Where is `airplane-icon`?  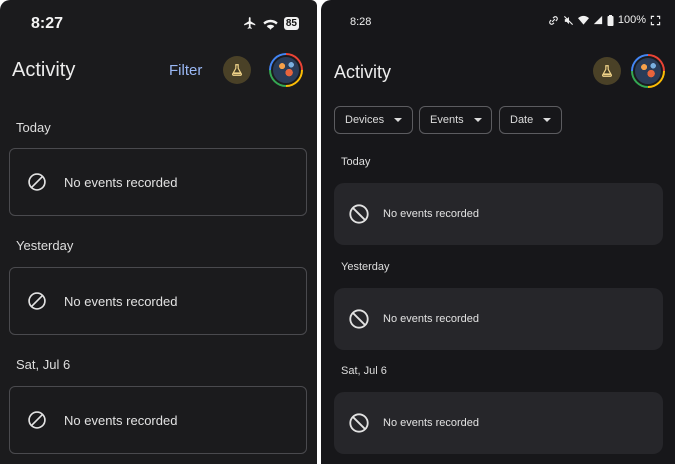 airplane-icon is located at coordinates (250, 23).